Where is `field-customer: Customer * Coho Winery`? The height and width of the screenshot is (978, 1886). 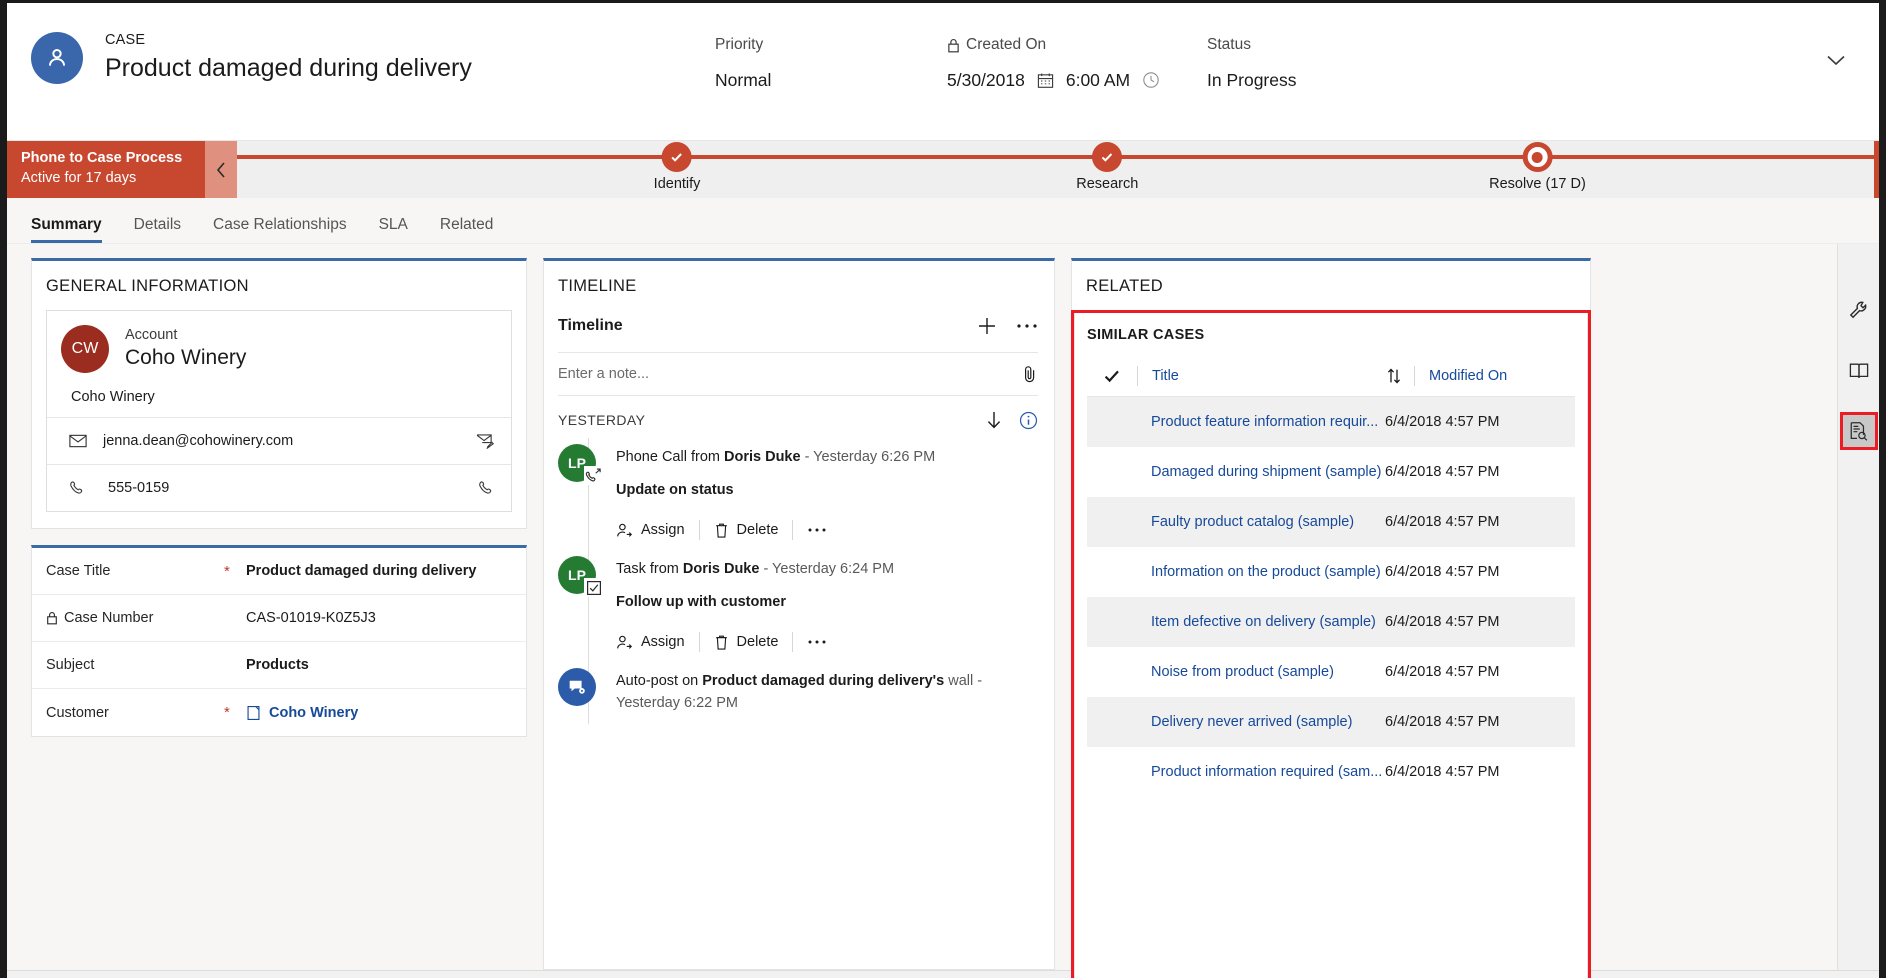
field-customer: Customer * Coho Winery is located at coordinates (279, 712).